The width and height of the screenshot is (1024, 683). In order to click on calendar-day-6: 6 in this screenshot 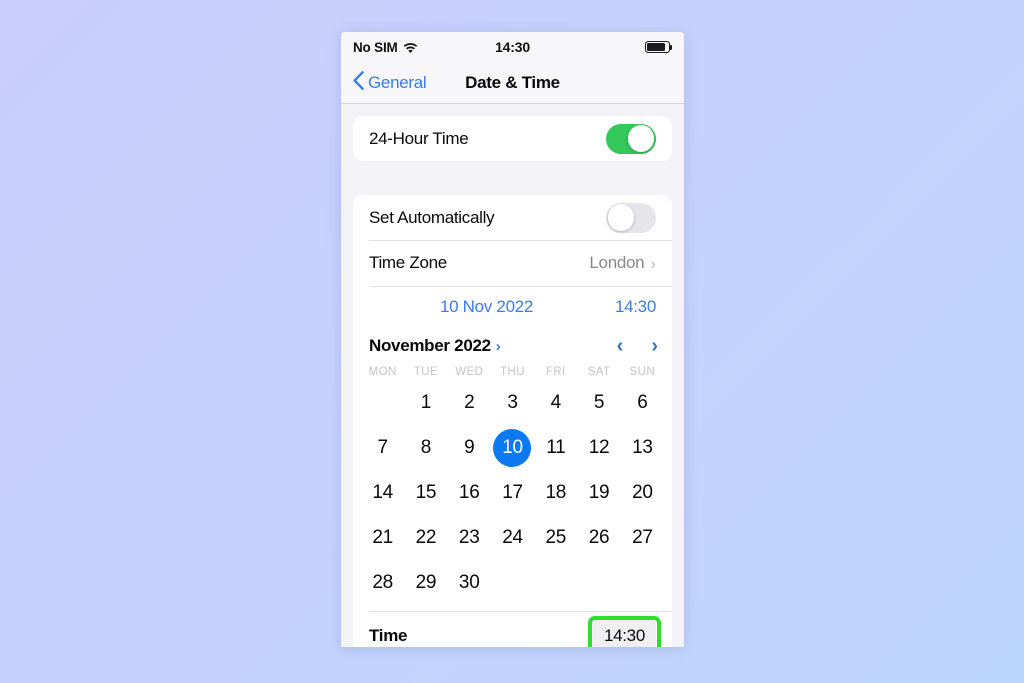, I will do `click(642, 402)`.